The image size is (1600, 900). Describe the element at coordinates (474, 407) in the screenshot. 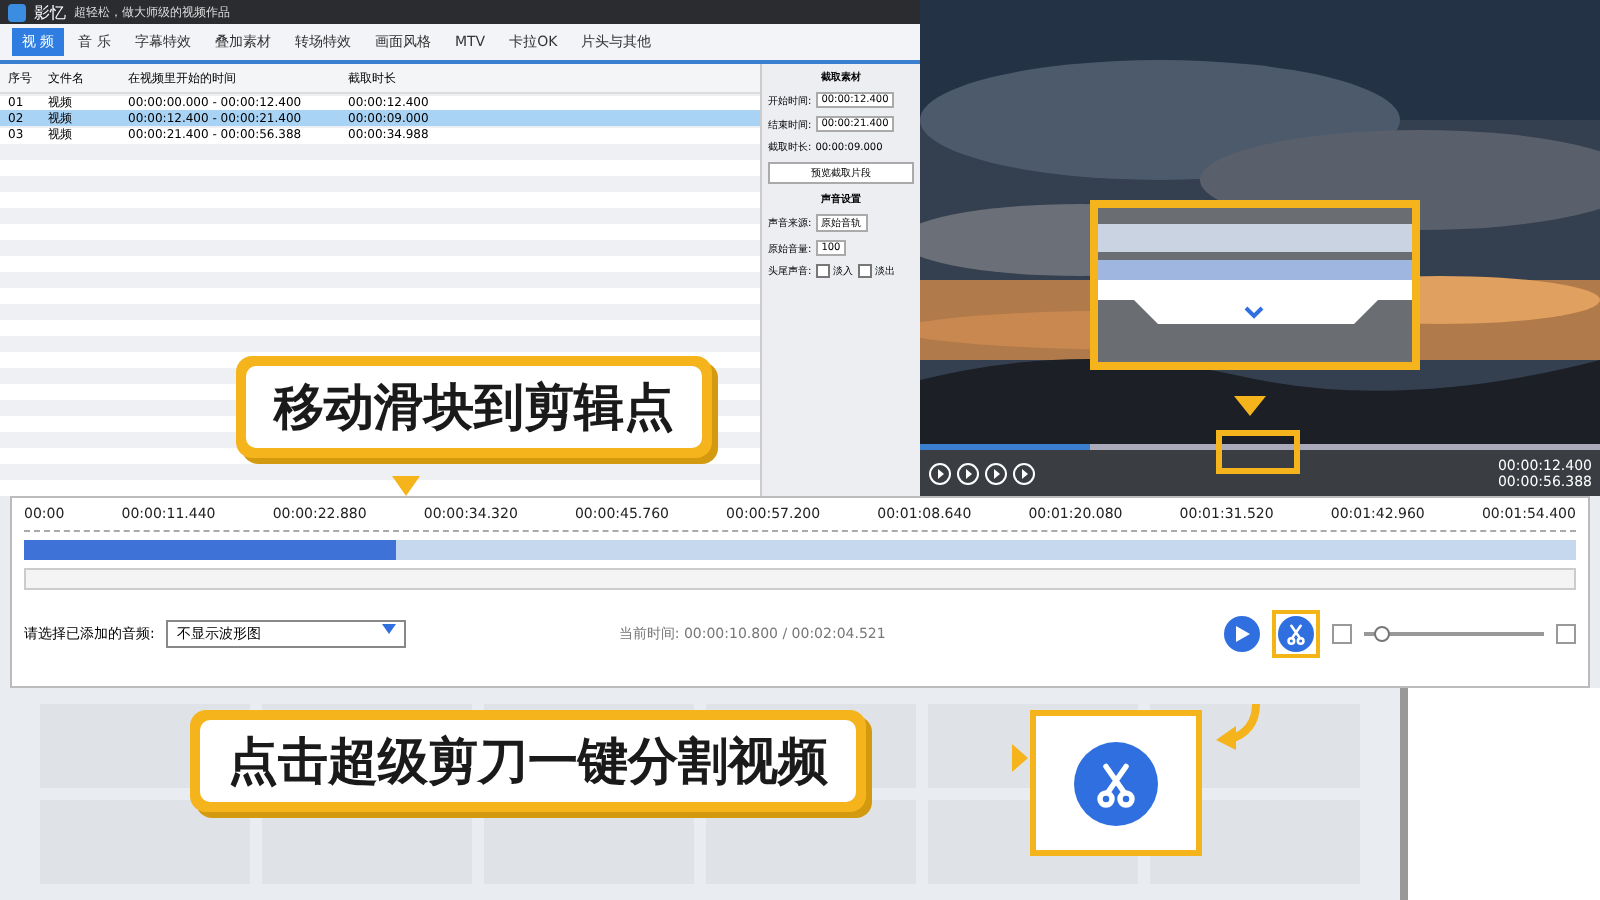

I see `callout-text: 移动滑块到剪辑点` at that location.